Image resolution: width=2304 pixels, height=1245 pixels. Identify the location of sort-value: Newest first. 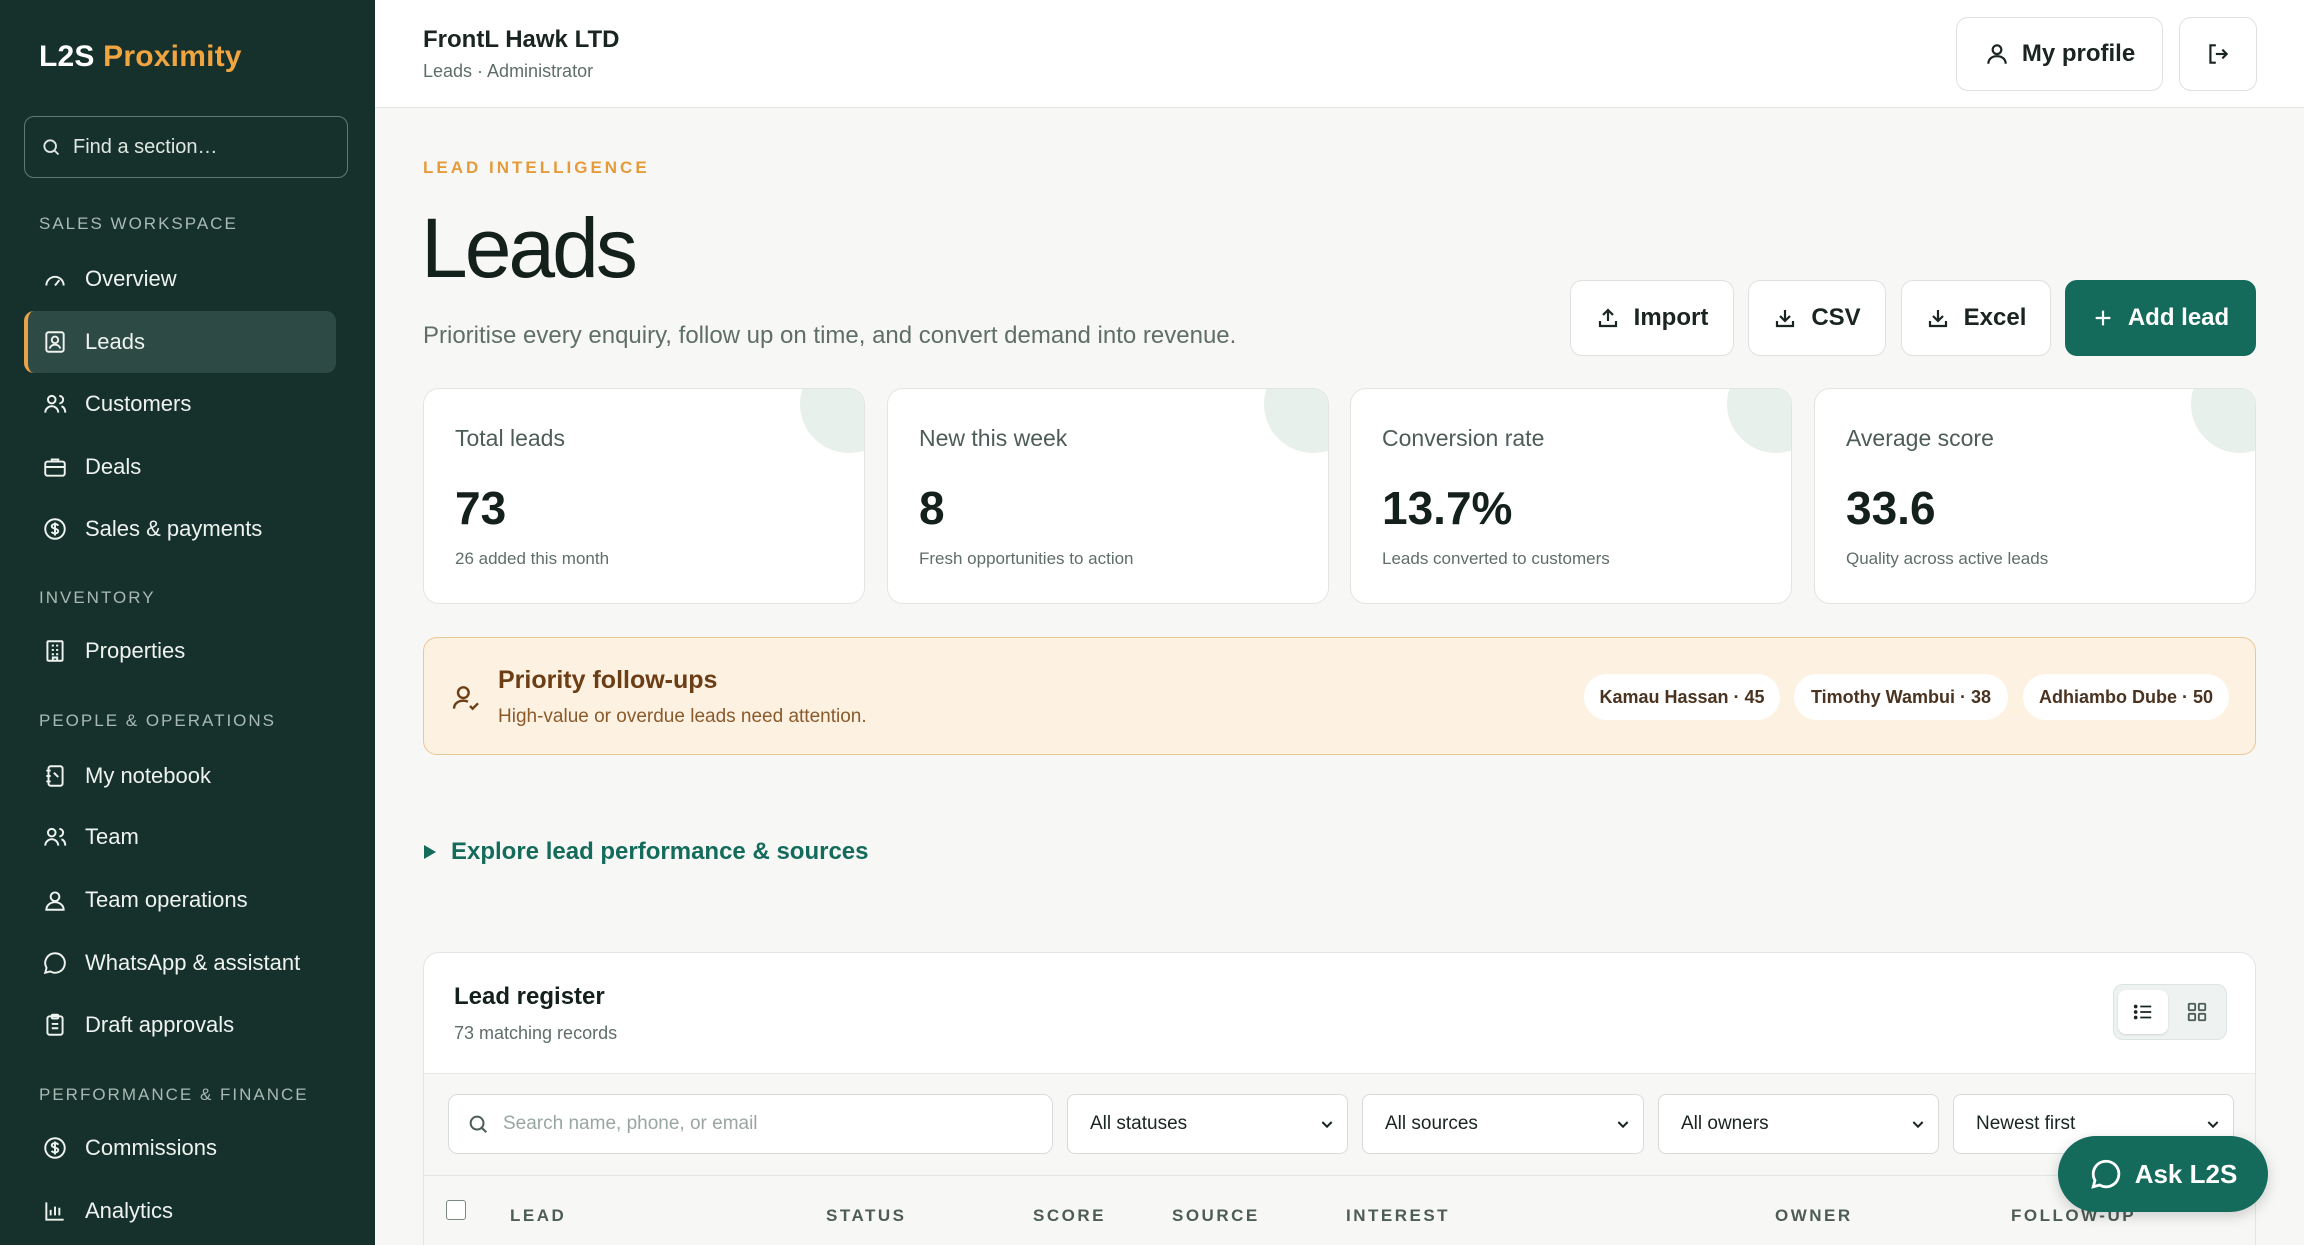
(2026, 1123).